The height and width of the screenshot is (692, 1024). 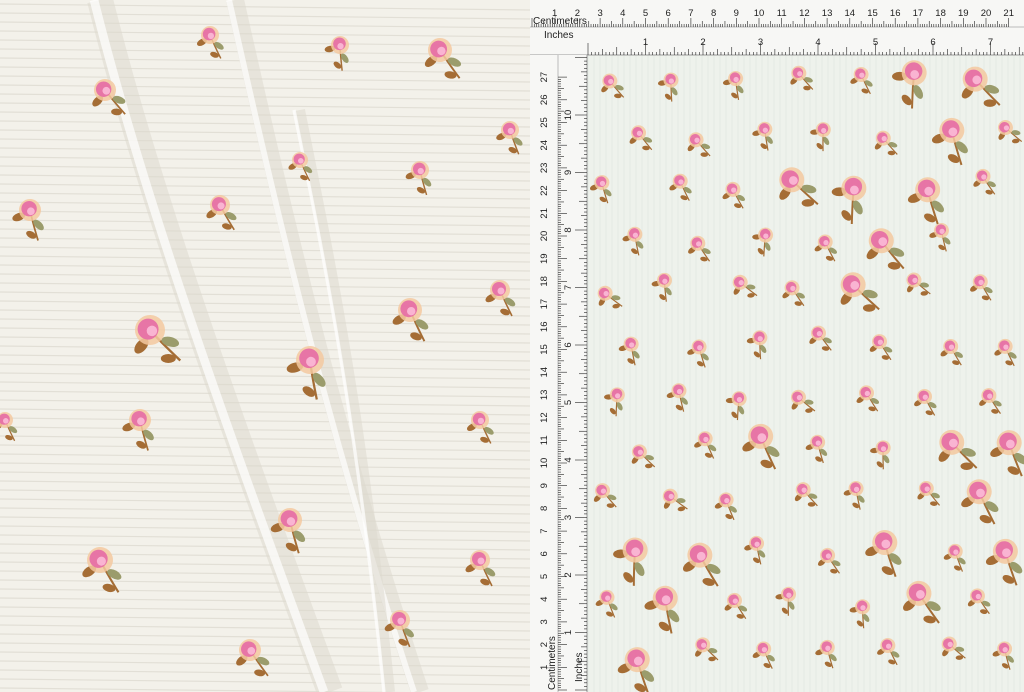 What do you see at coordinates (544, 463) in the screenshot?
I see `vertical-cm-tick-label: 10` at bounding box center [544, 463].